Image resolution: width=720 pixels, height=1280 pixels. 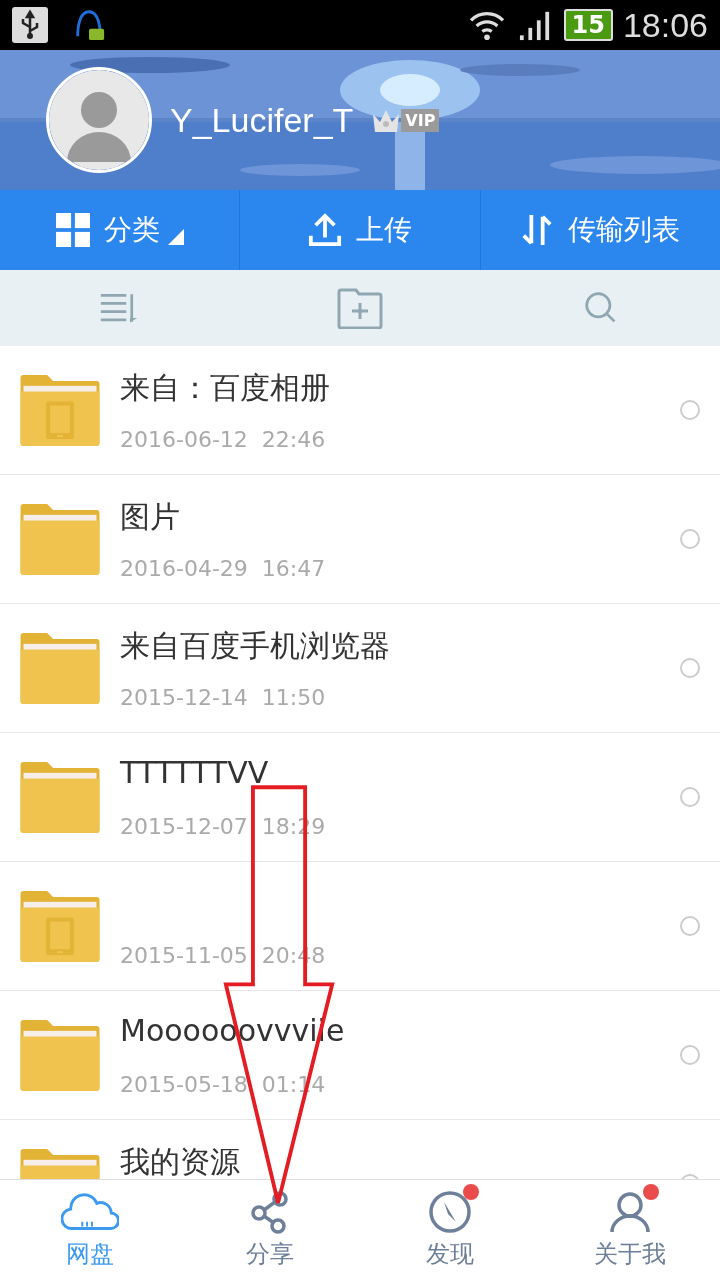 I want to click on grid-icon, so click(x=72, y=230).